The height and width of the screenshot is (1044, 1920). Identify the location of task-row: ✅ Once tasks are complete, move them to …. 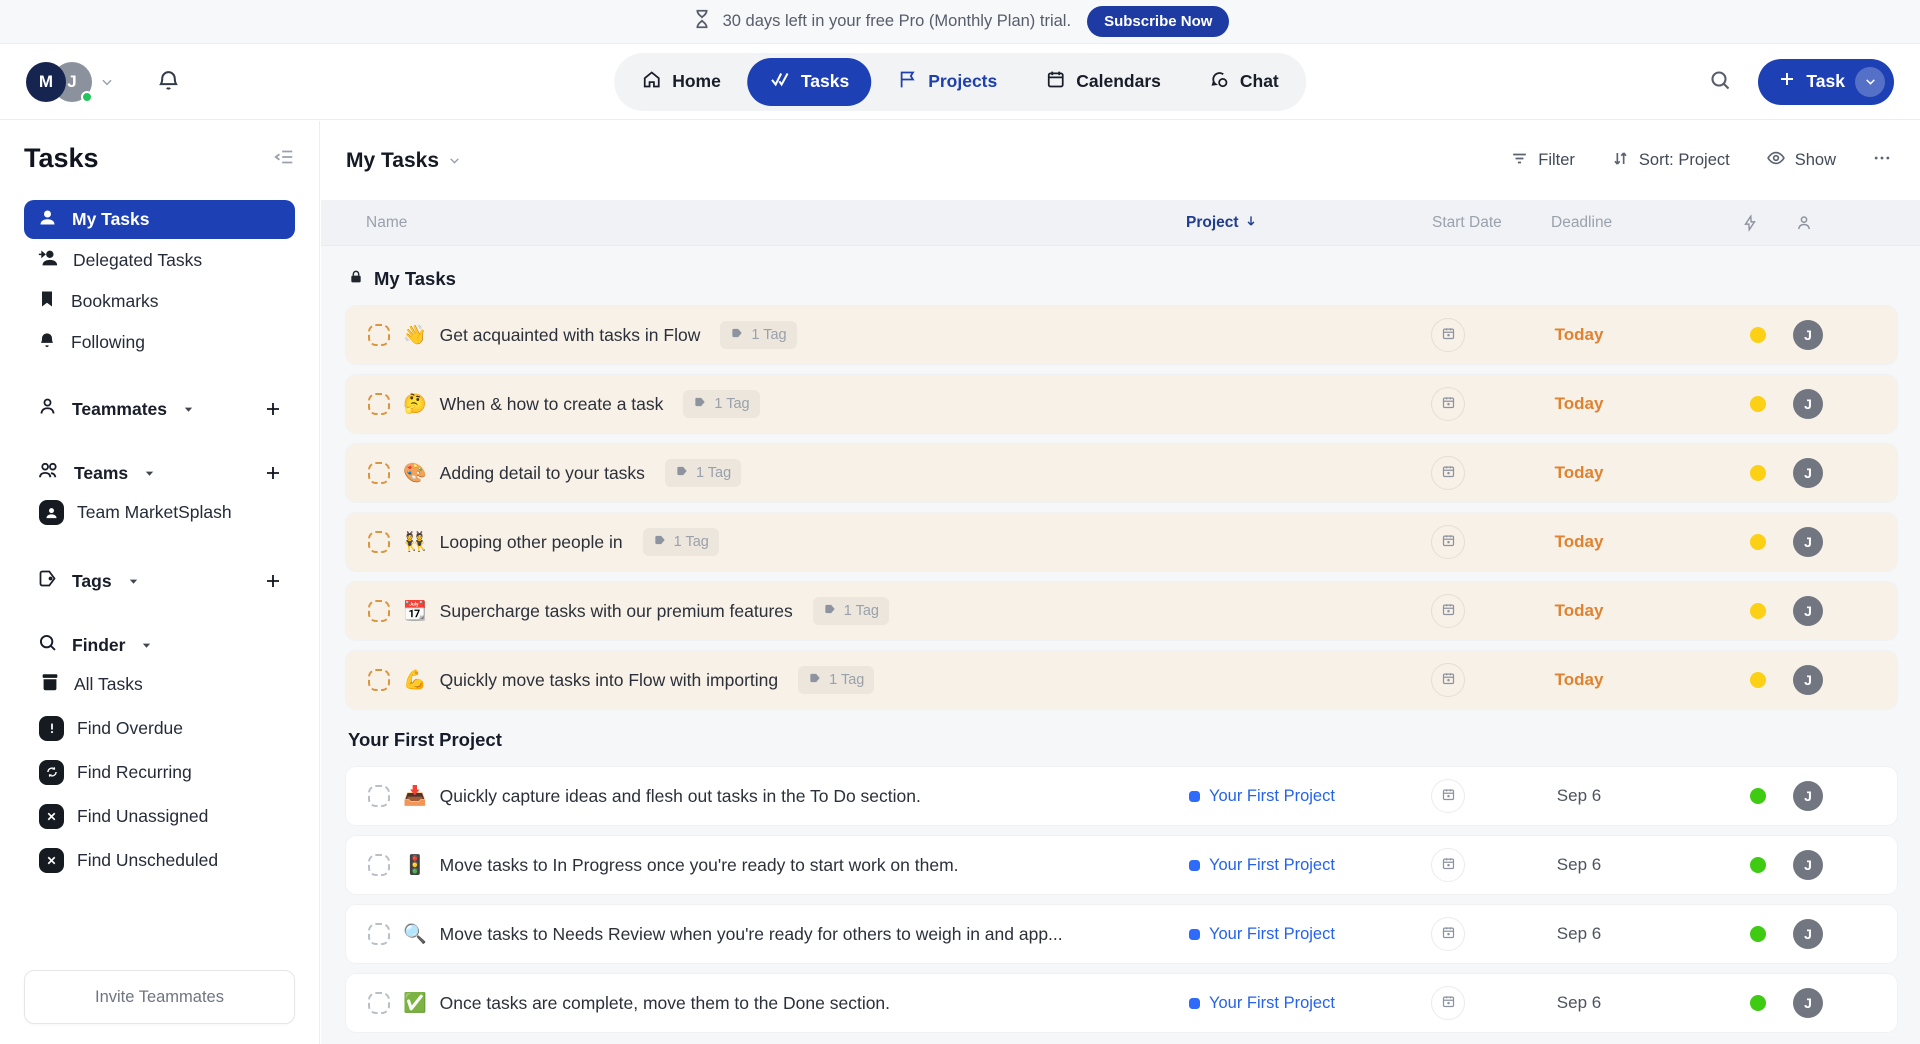
(1121, 1003).